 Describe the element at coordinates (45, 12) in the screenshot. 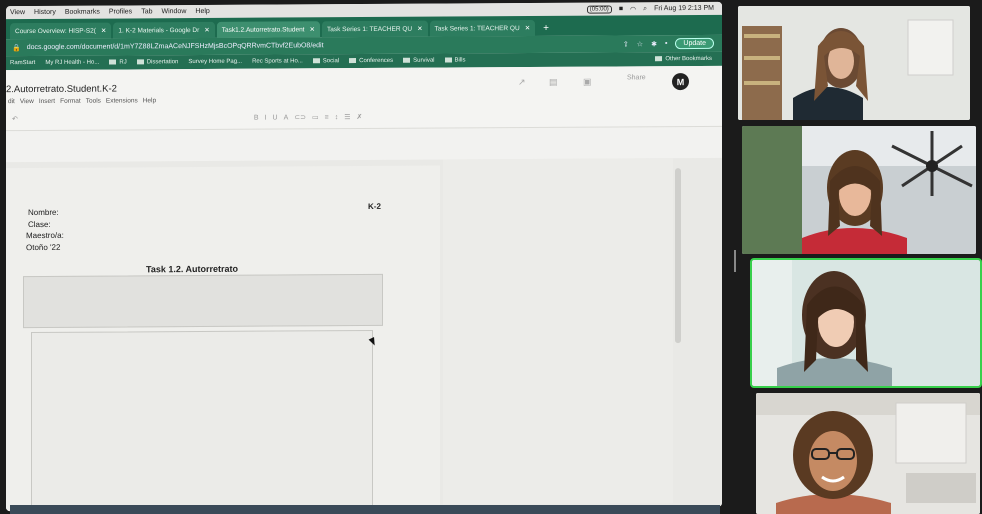

I see `menu-history: History` at that location.